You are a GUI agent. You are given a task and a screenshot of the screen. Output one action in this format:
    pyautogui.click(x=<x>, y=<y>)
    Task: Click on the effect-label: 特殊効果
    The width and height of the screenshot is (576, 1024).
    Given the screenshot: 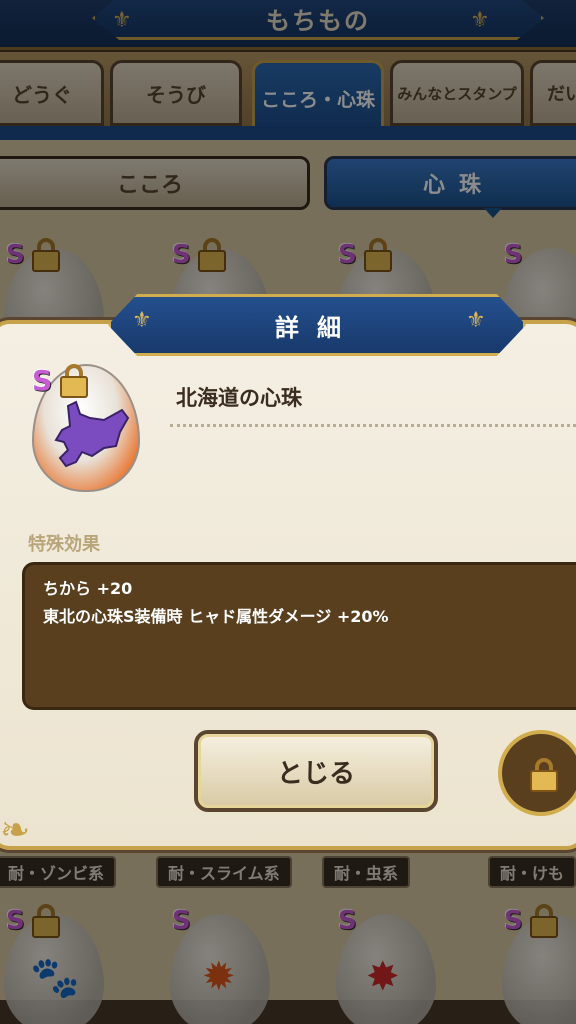 What is the action you would take?
    pyautogui.click(x=64, y=544)
    